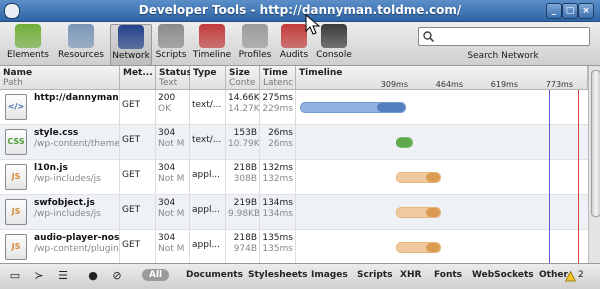 The image size is (600, 289). What do you see at coordinates (77, 249) in the screenshot?
I see `resource-path: /wp-content/plugins/` at bounding box center [77, 249].